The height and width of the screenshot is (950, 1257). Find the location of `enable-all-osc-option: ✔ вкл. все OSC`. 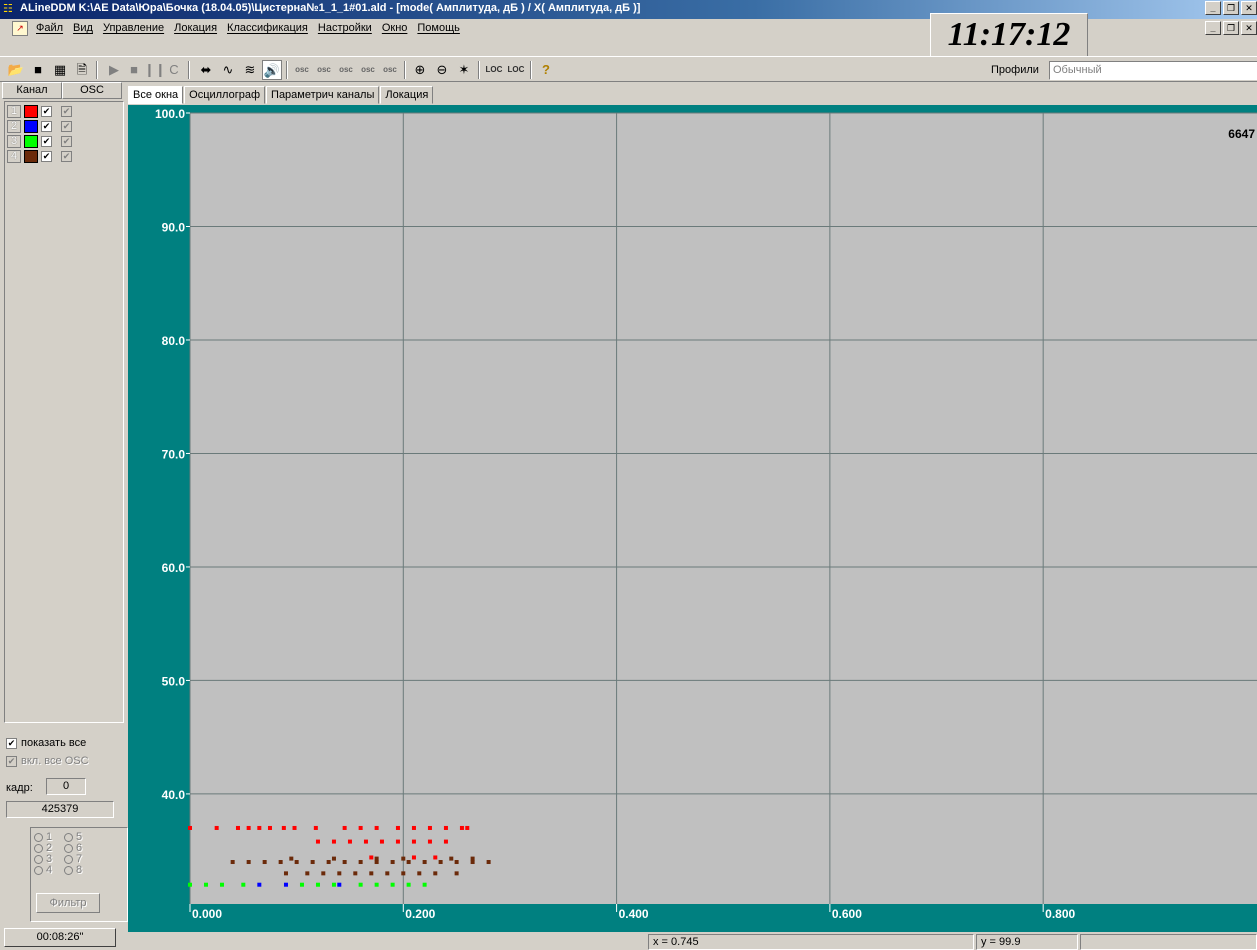

enable-all-osc-option: ✔ вкл. все OSC is located at coordinates (47, 761).